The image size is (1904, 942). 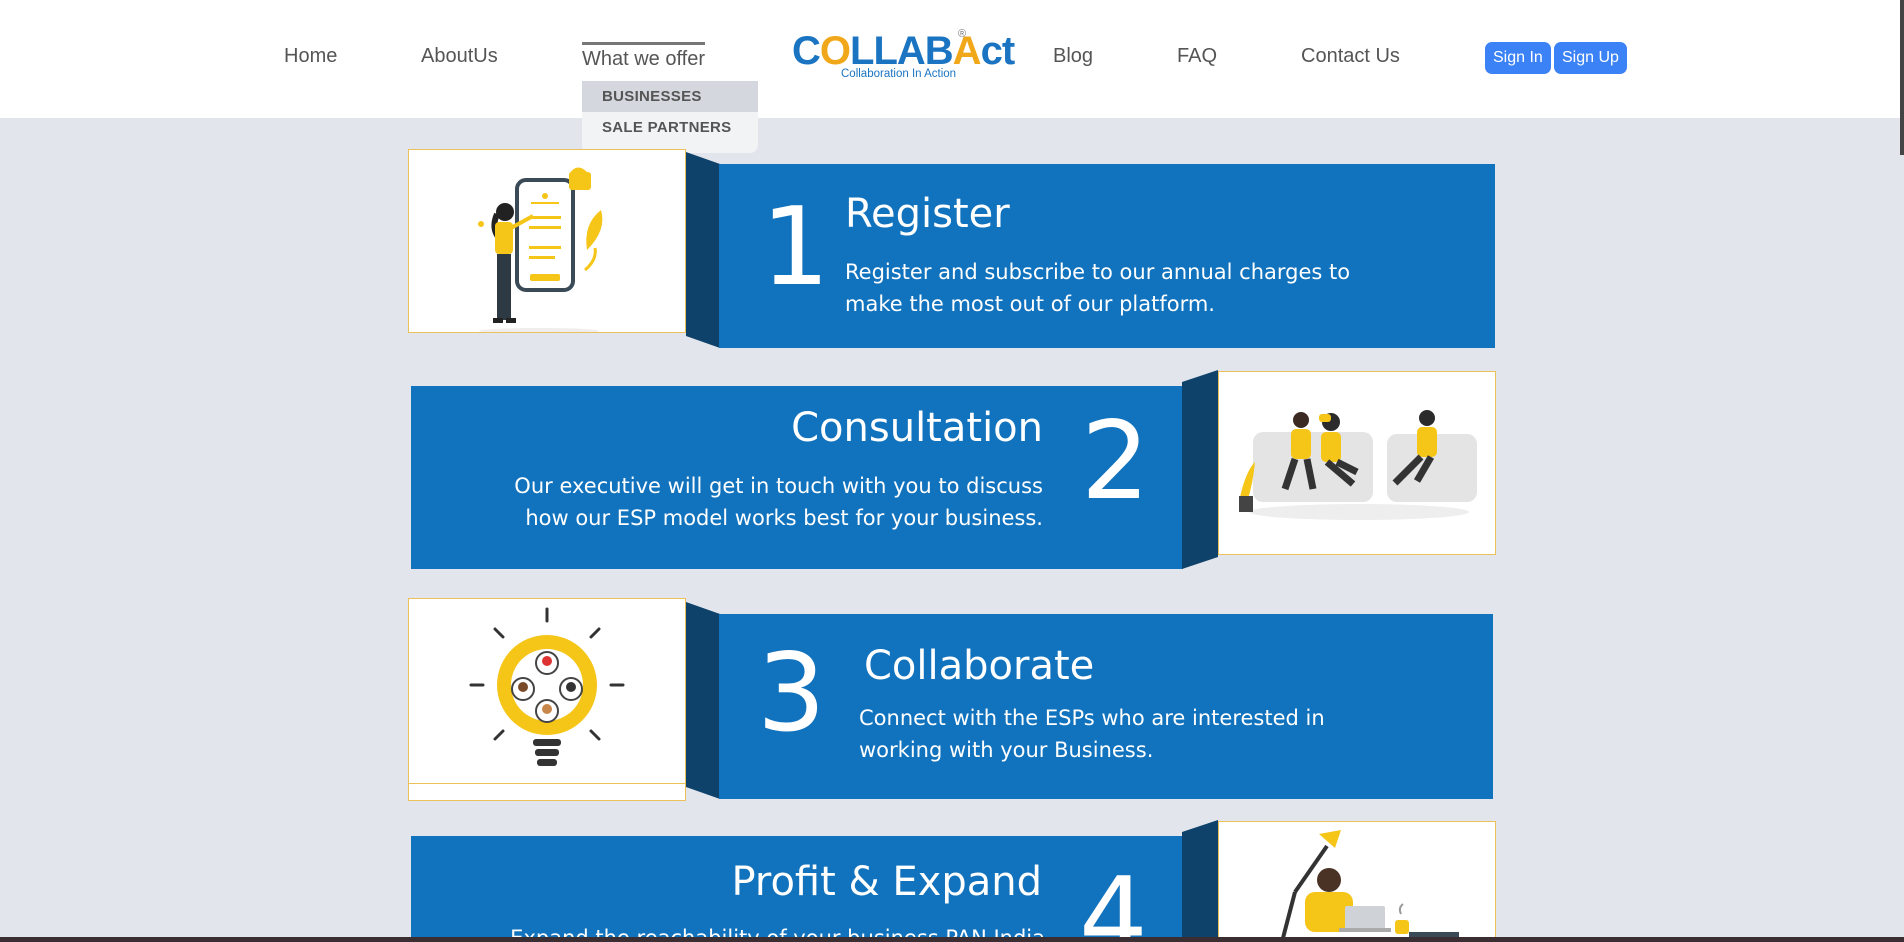 I want to click on profit-illustration, so click(x=1357, y=879).